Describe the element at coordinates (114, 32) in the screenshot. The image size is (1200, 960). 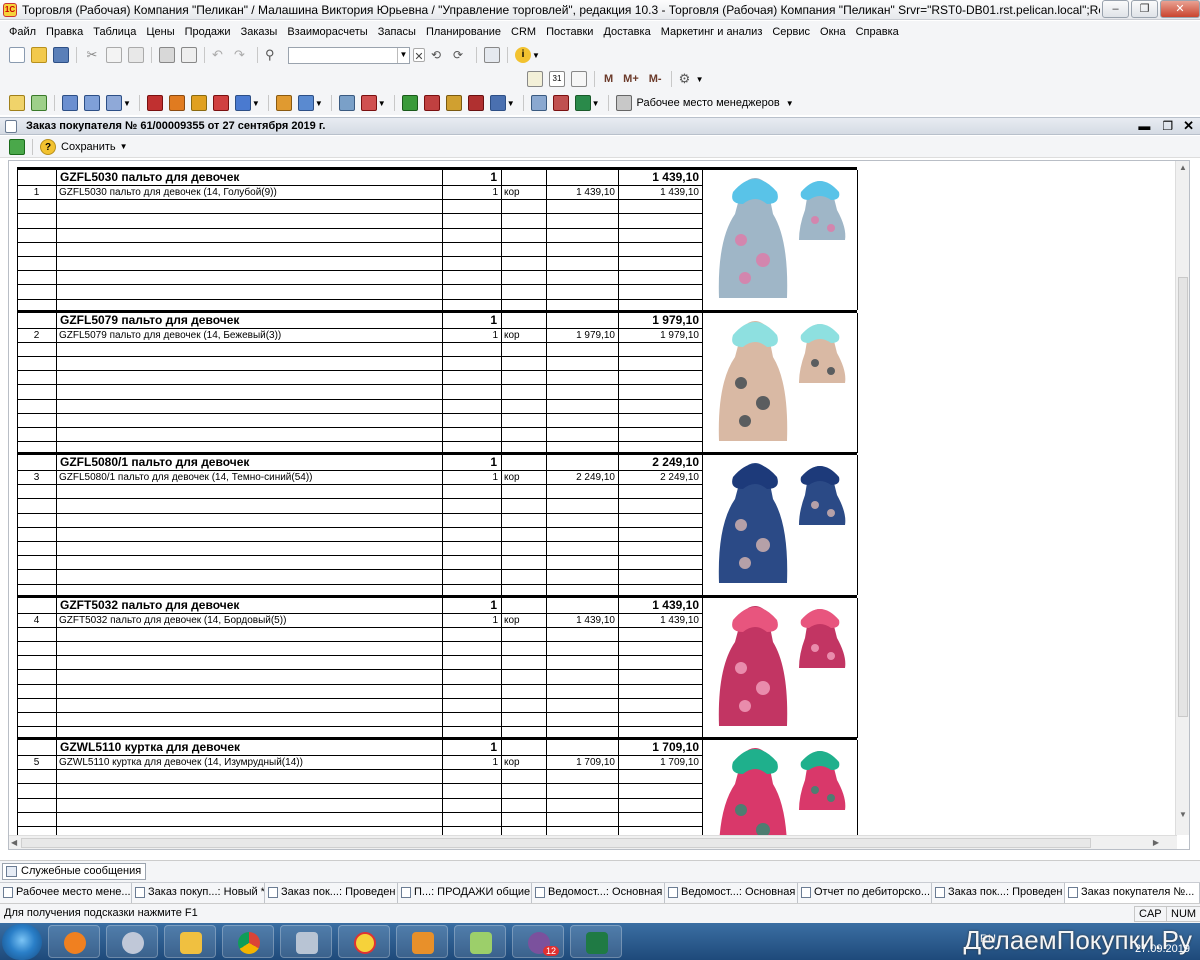
I see `menu-table: Таблица` at that location.